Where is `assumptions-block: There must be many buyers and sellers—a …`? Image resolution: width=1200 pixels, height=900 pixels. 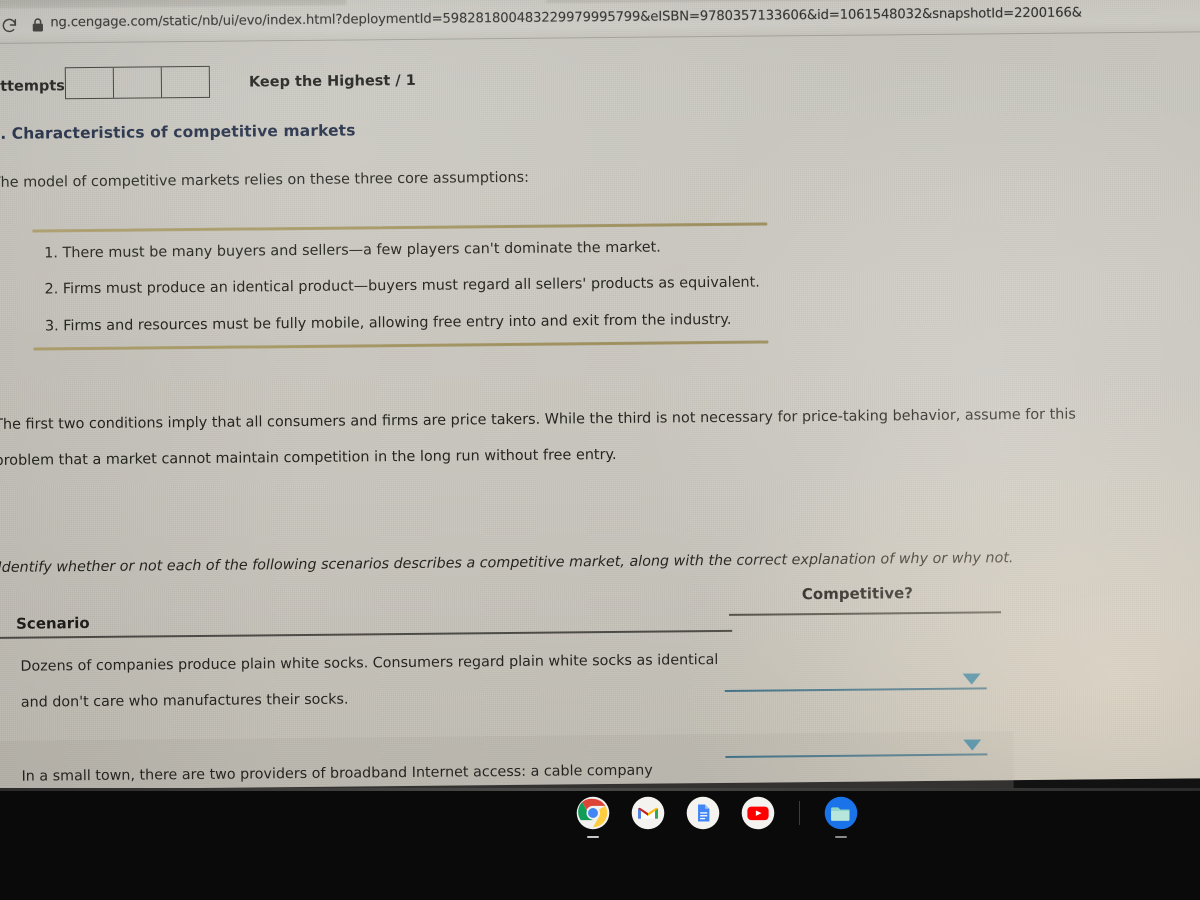
assumptions-block: There must be many buyers and sellers—a … is located at coordinates (400, 286).